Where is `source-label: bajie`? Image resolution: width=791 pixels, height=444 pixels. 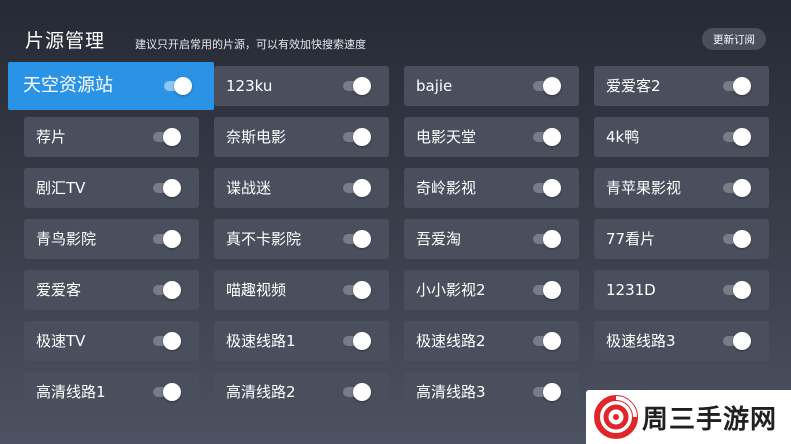
source-label: bajie is located at coordinates (434, 86).